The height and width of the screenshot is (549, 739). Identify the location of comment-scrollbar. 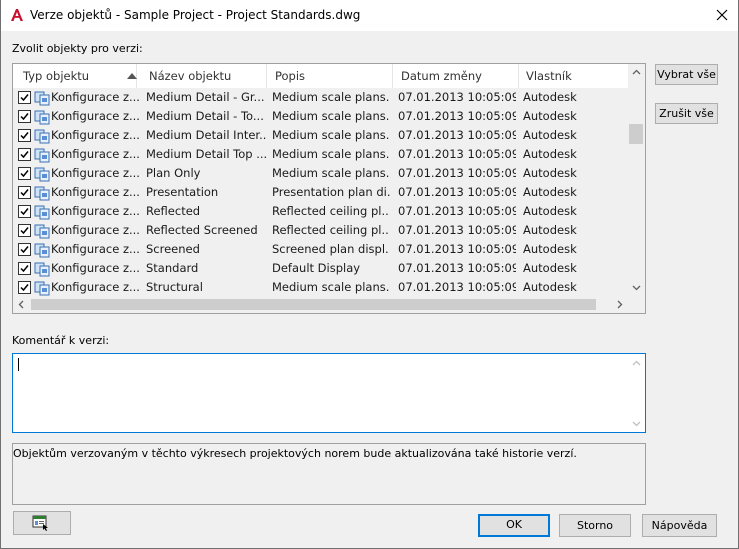
(636, 393).